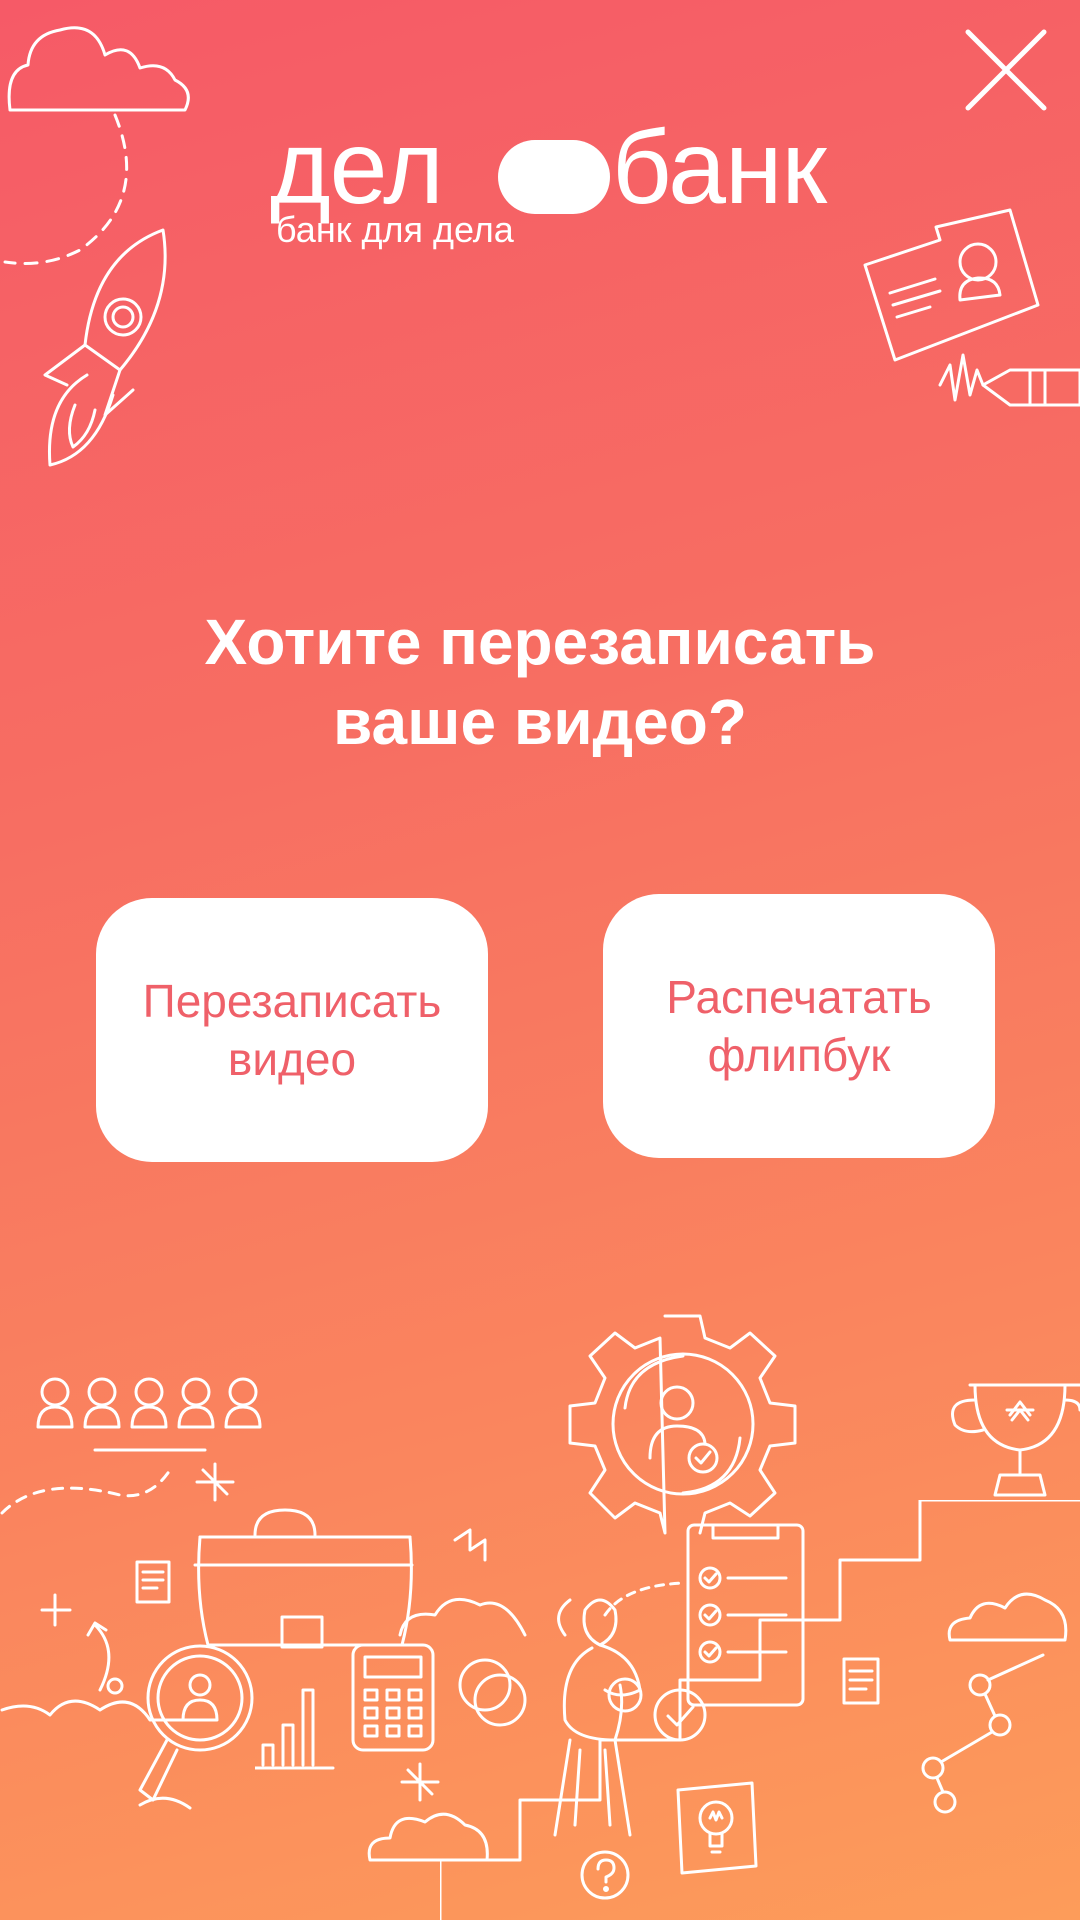  What do you see at coordinates (598, 1717) in the screenshot?
I see `person-figure` at bounding box center [598, 1717].